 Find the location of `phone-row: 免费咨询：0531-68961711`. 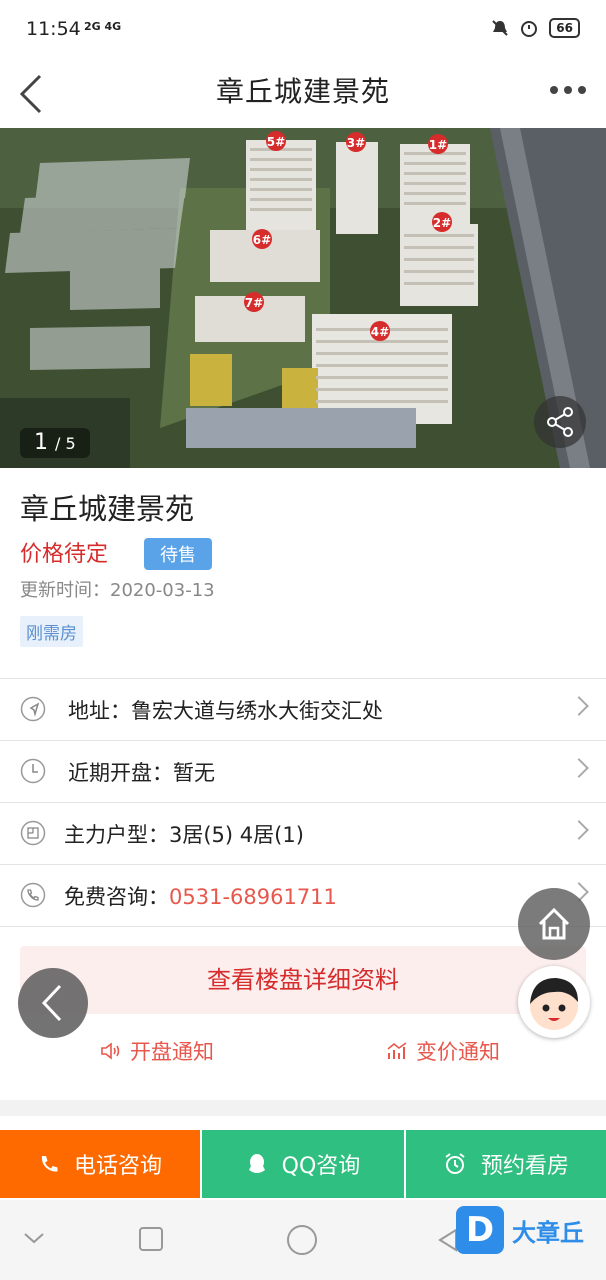

phone-row: 免费咨询：0531-68961711 is located at coordinates (303, 895).